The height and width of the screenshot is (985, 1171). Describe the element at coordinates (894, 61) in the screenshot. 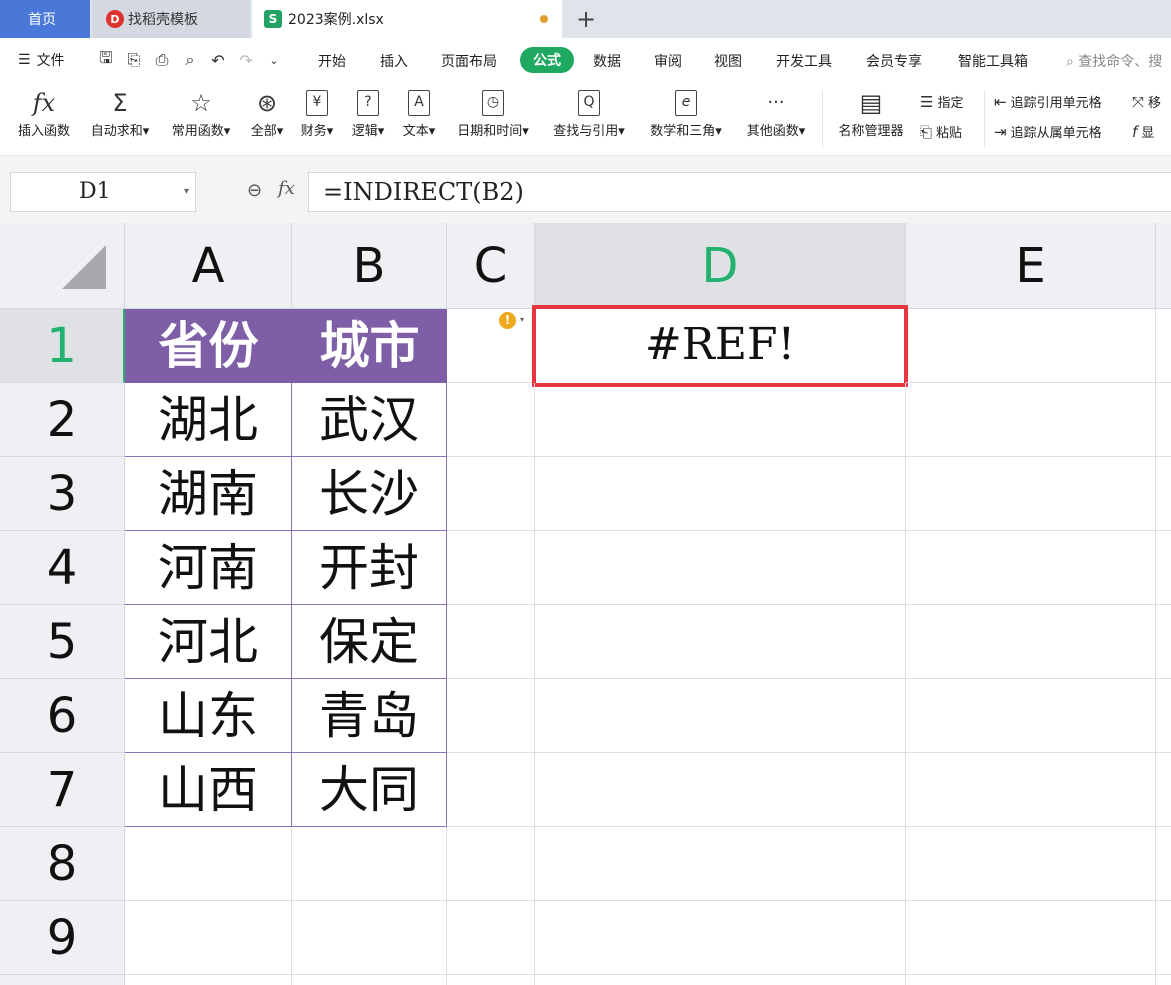

I see `menu-membership: 会员专享` at that location.